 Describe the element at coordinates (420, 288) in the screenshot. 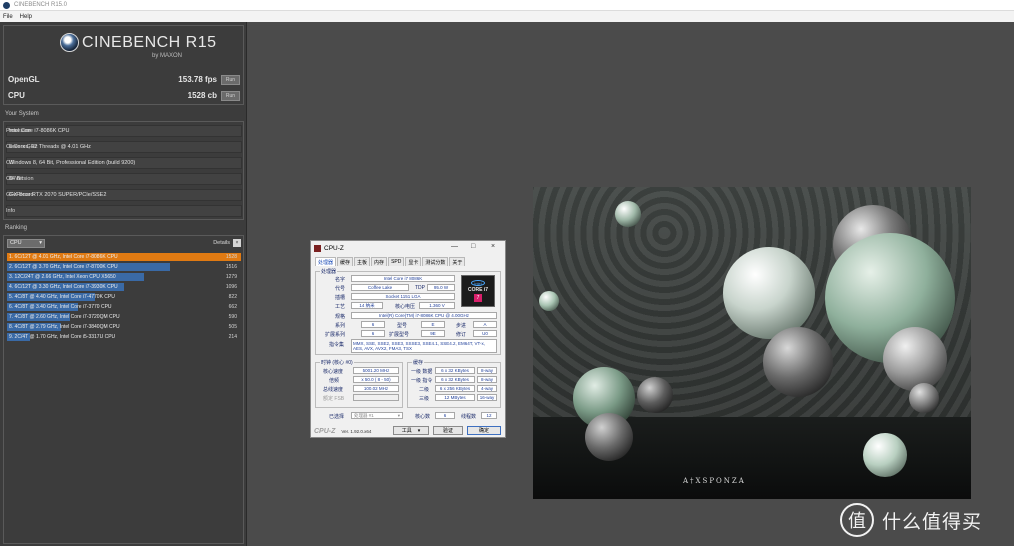

I see `tdp-key: TDP` at that location.